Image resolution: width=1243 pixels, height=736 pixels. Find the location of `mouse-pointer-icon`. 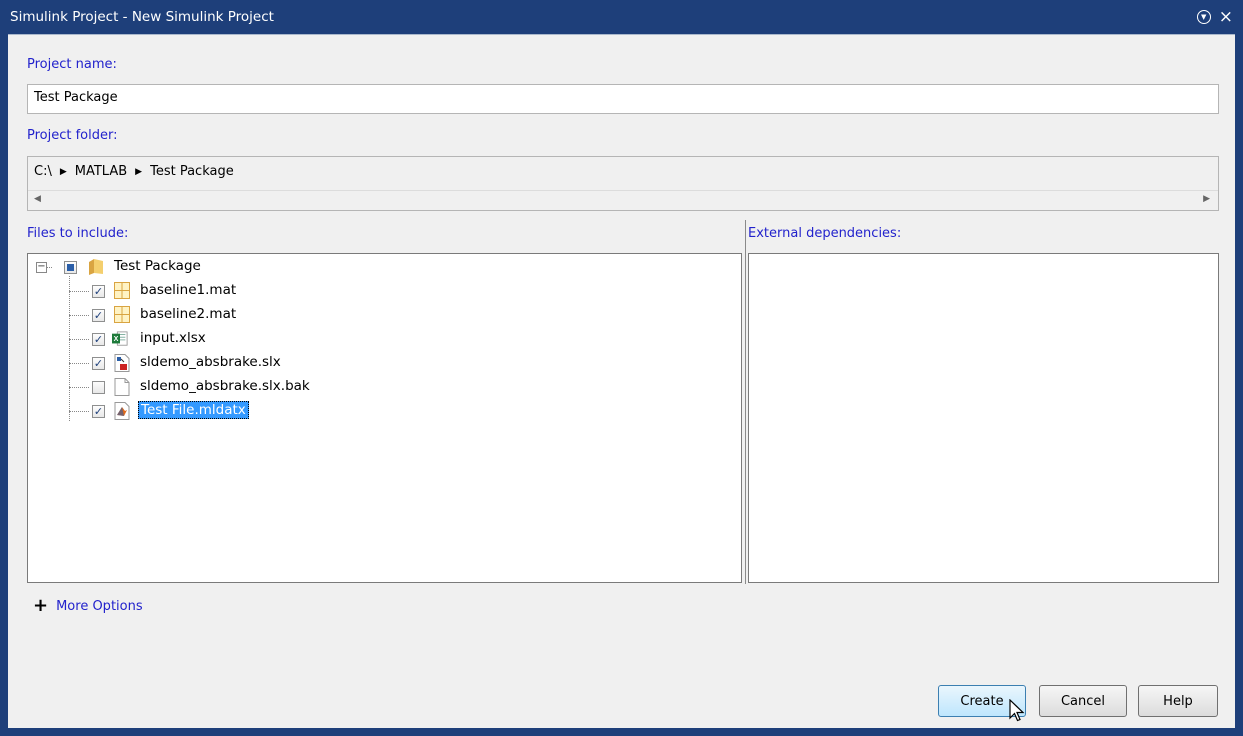

mouse-pointer-icon is located at coordinates (1017, 710).